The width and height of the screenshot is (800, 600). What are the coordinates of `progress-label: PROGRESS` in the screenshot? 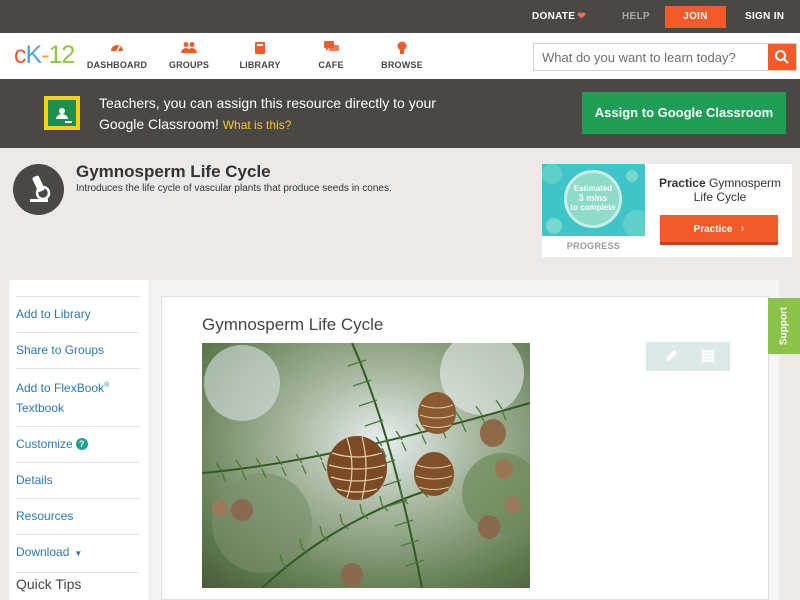 It's located at (593, 246).